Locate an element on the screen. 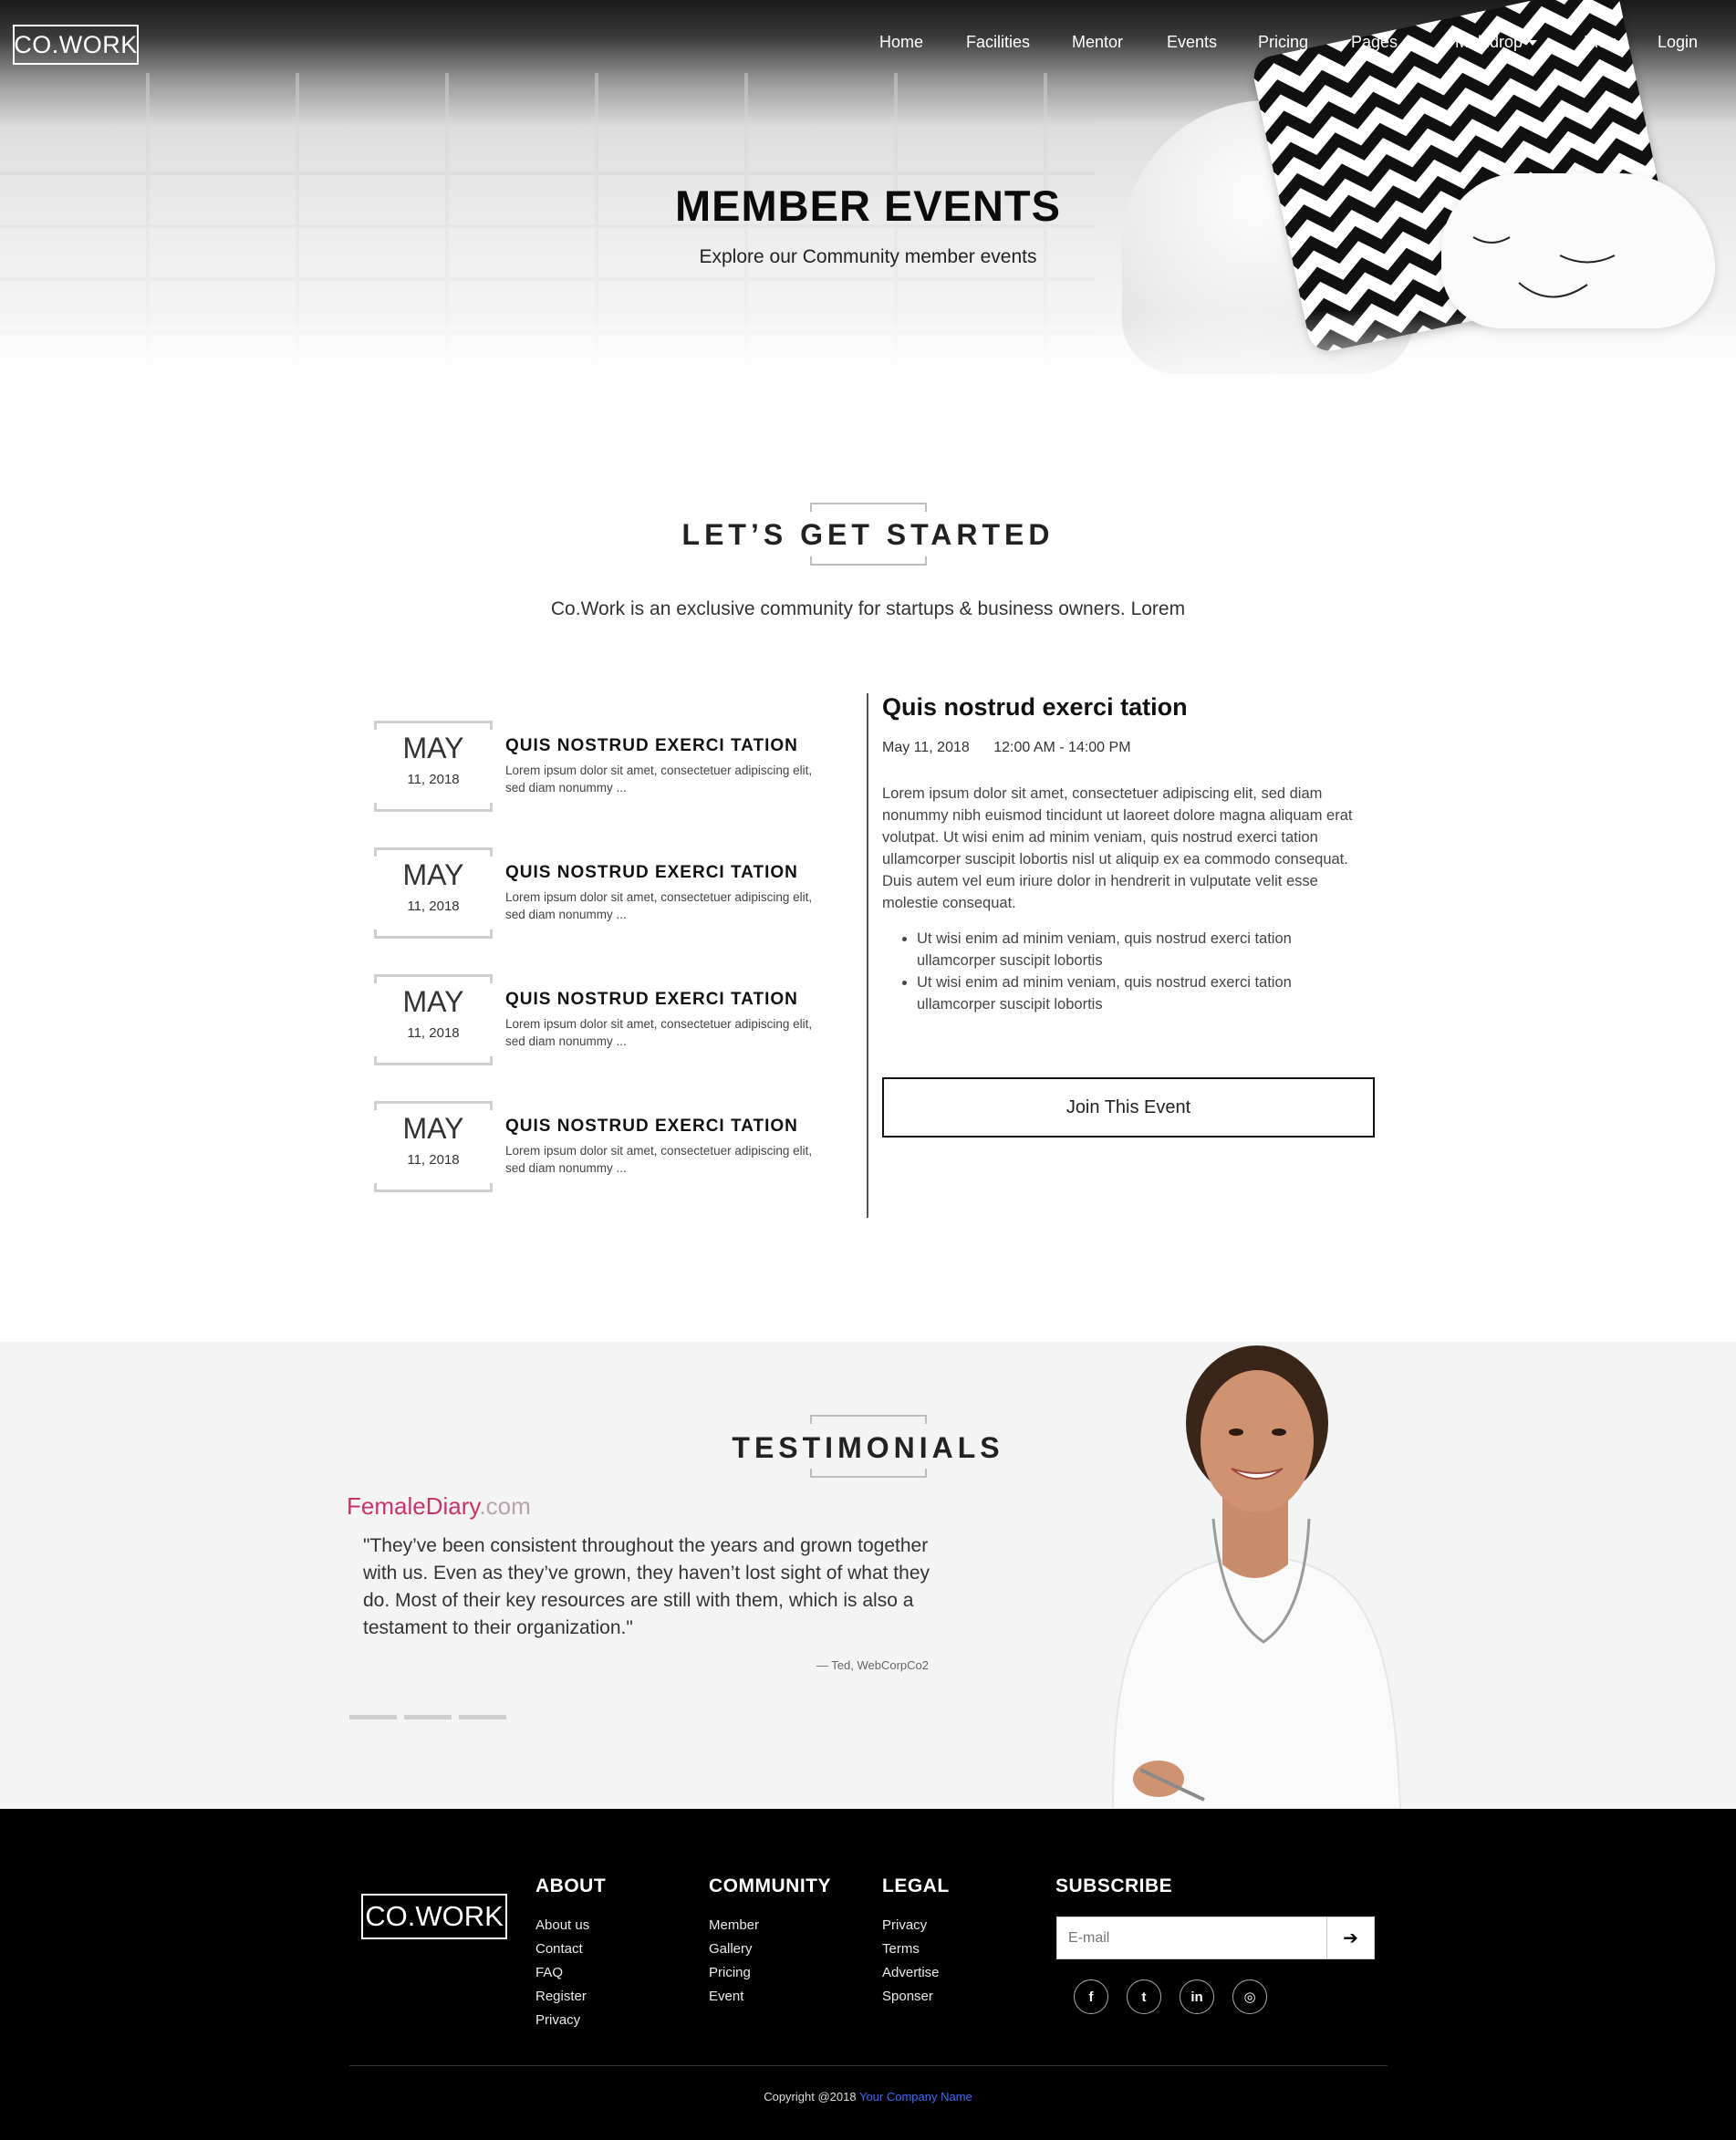 The height and width of the screenshot is (2140, 1736). hero-subtitle: Explore our Community member events is located at coordinates (868, 256).